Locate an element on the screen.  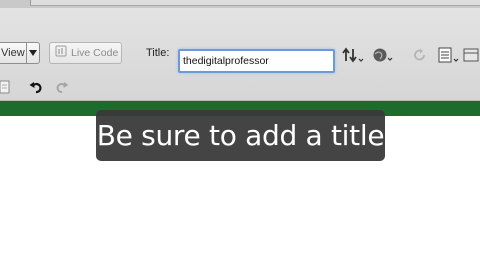
live-code-label: Live Code is located at coordinates (95, 53).